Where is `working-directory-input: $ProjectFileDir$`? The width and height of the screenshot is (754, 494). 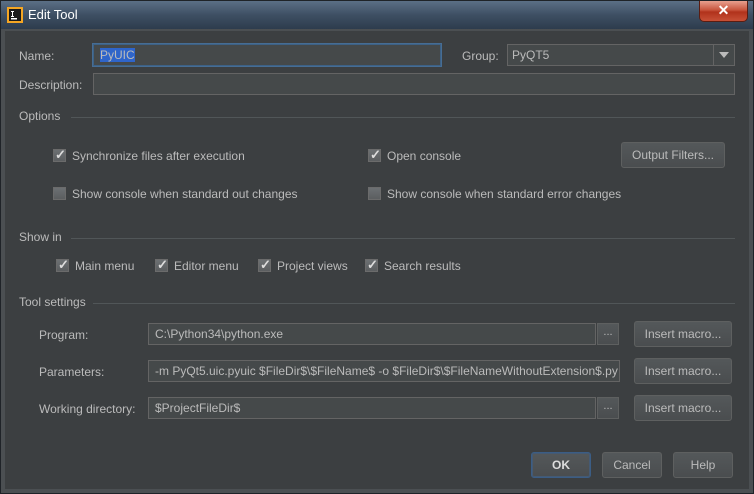 working-directory-input: $ProjectFileDir$ is located at coordinates (372, 408).